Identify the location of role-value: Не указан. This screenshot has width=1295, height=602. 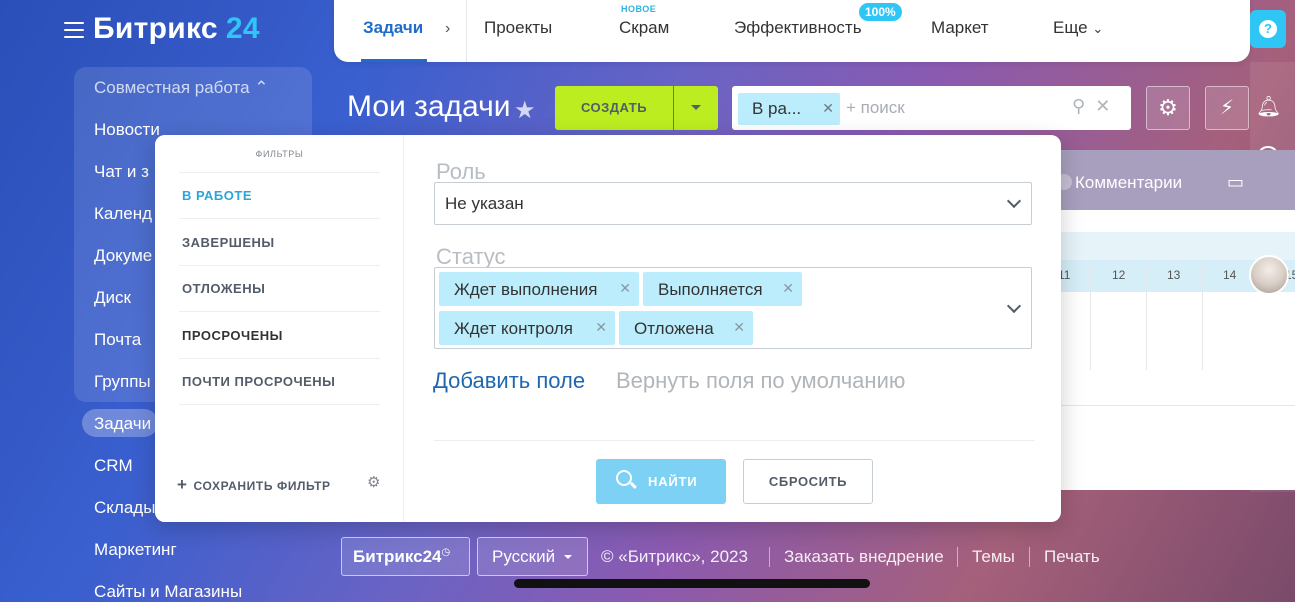
(484, 203).